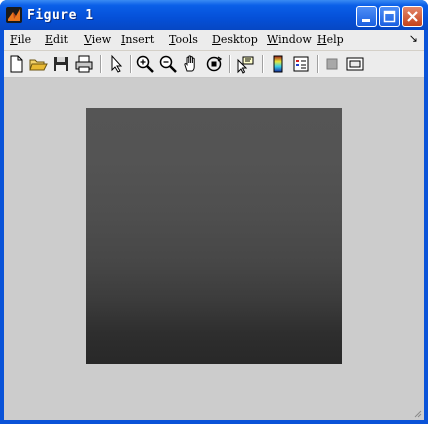  What do you see at coordinates (191, 64) in the screenshot?
I see `pan-hand-icon` at bounding box center [191, 64].